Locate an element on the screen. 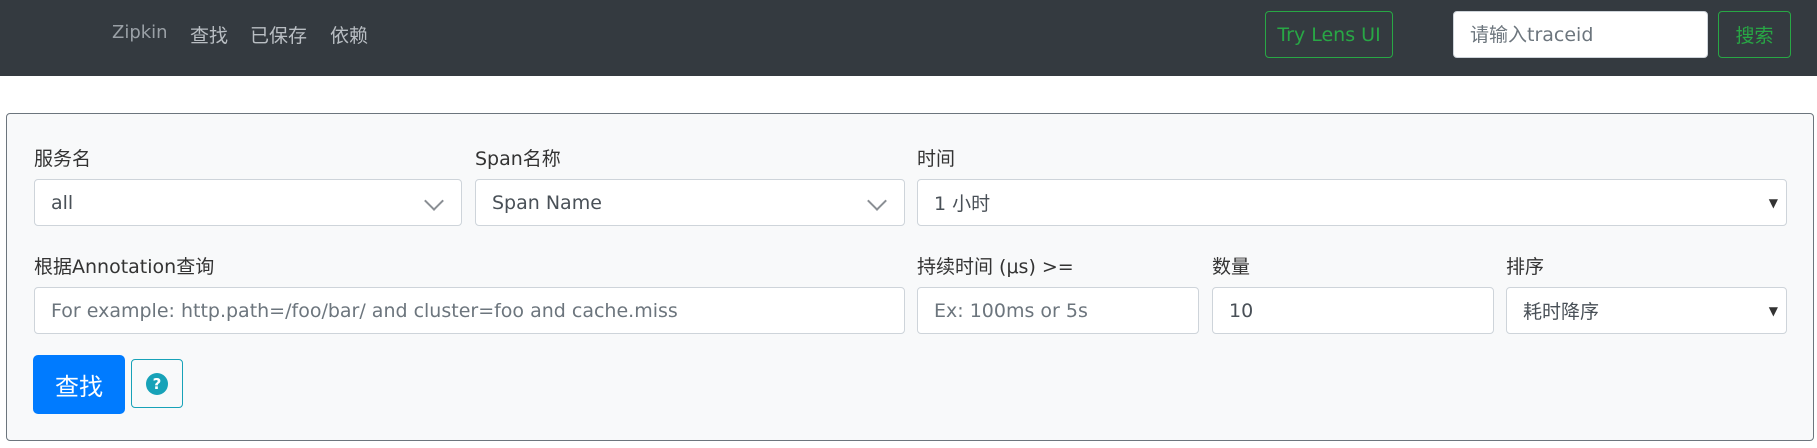 This screenshot has width=1817, height=448. time-range-select: 1 小时 ▼ is located at coordinates (1352, 202).